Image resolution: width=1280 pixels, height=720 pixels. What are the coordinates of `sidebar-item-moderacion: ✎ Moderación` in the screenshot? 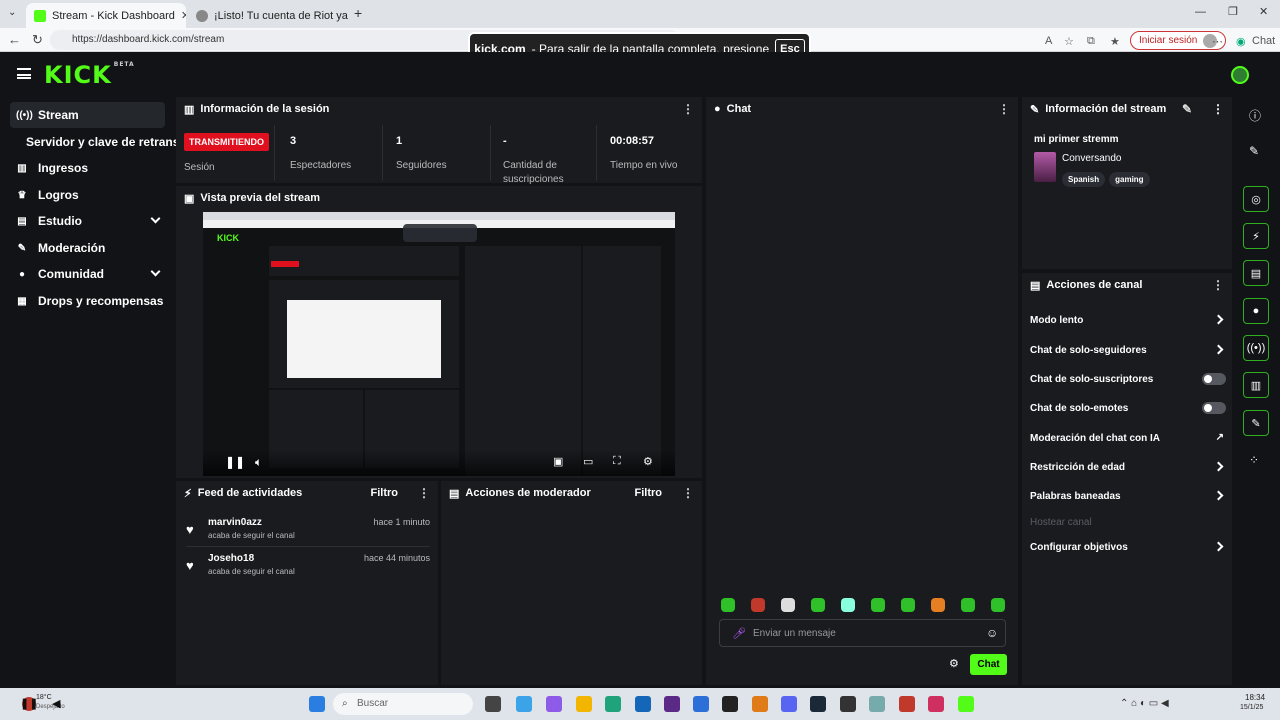 It's located at (87, 248).